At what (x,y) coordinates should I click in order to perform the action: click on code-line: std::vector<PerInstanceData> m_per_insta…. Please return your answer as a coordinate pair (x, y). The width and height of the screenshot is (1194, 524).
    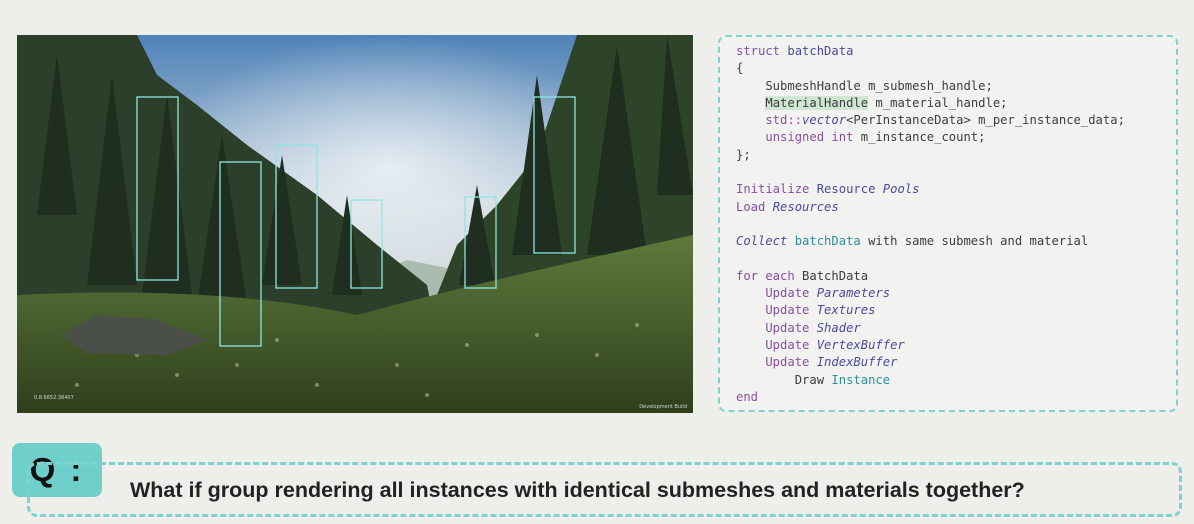
    Looking at the image, I should click on (930, 120).